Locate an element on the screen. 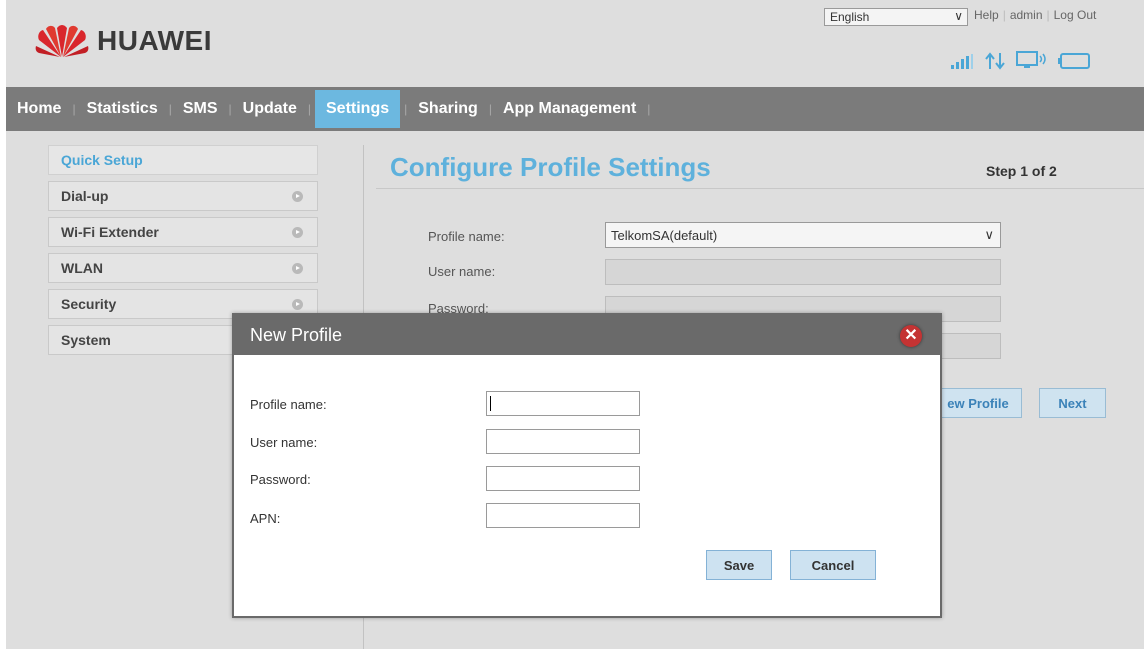 The height and width of the screenshot is (649, 1144). admin-link: admin is located at coordinates (1026, 15).